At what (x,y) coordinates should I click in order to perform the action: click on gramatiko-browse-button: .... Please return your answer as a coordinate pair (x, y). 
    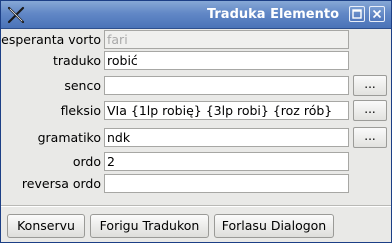
    Looking at the image, I should click on (370, 137).